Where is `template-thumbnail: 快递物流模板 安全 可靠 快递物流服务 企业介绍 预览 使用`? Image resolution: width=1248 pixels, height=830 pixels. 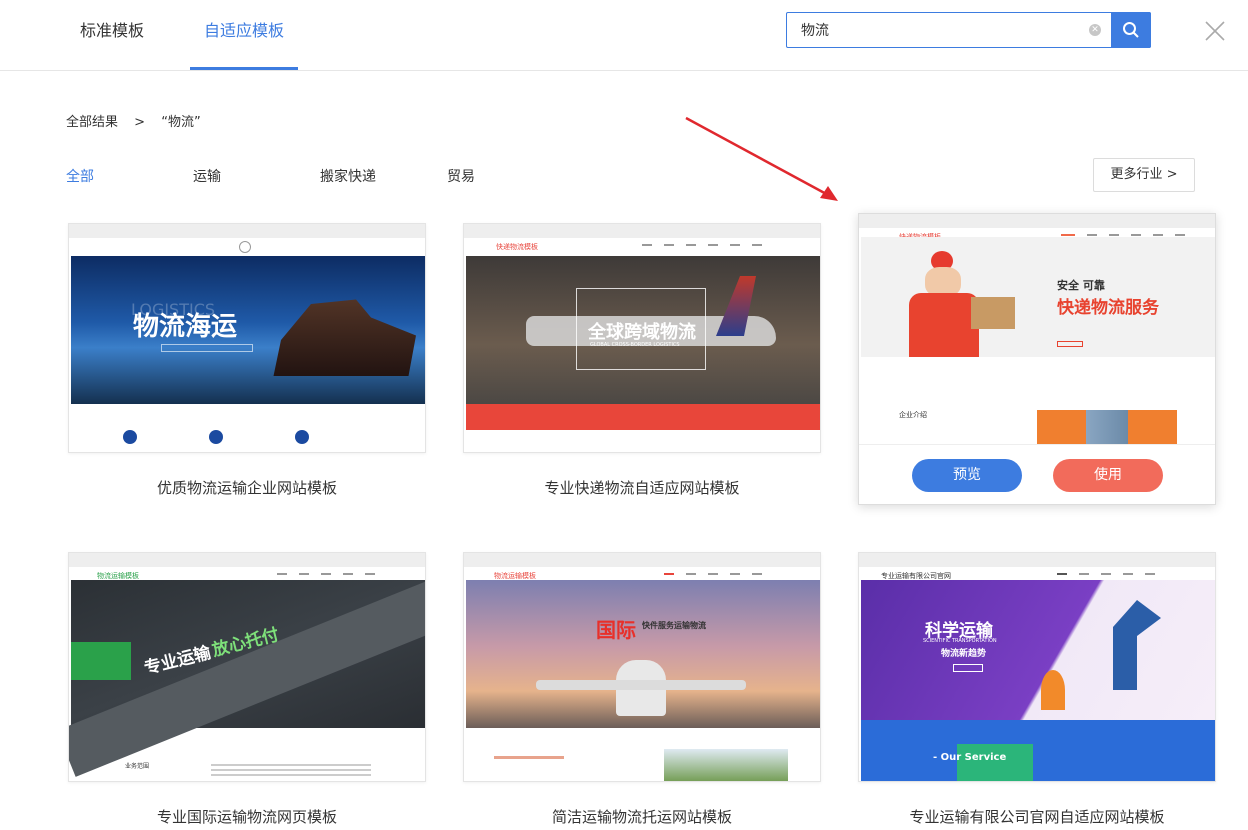
template-thumbnail: 快递物流模板 安全 可靠 快递物流服务 企业介绍 预览 使用 is located at coordinates (1037, 359).